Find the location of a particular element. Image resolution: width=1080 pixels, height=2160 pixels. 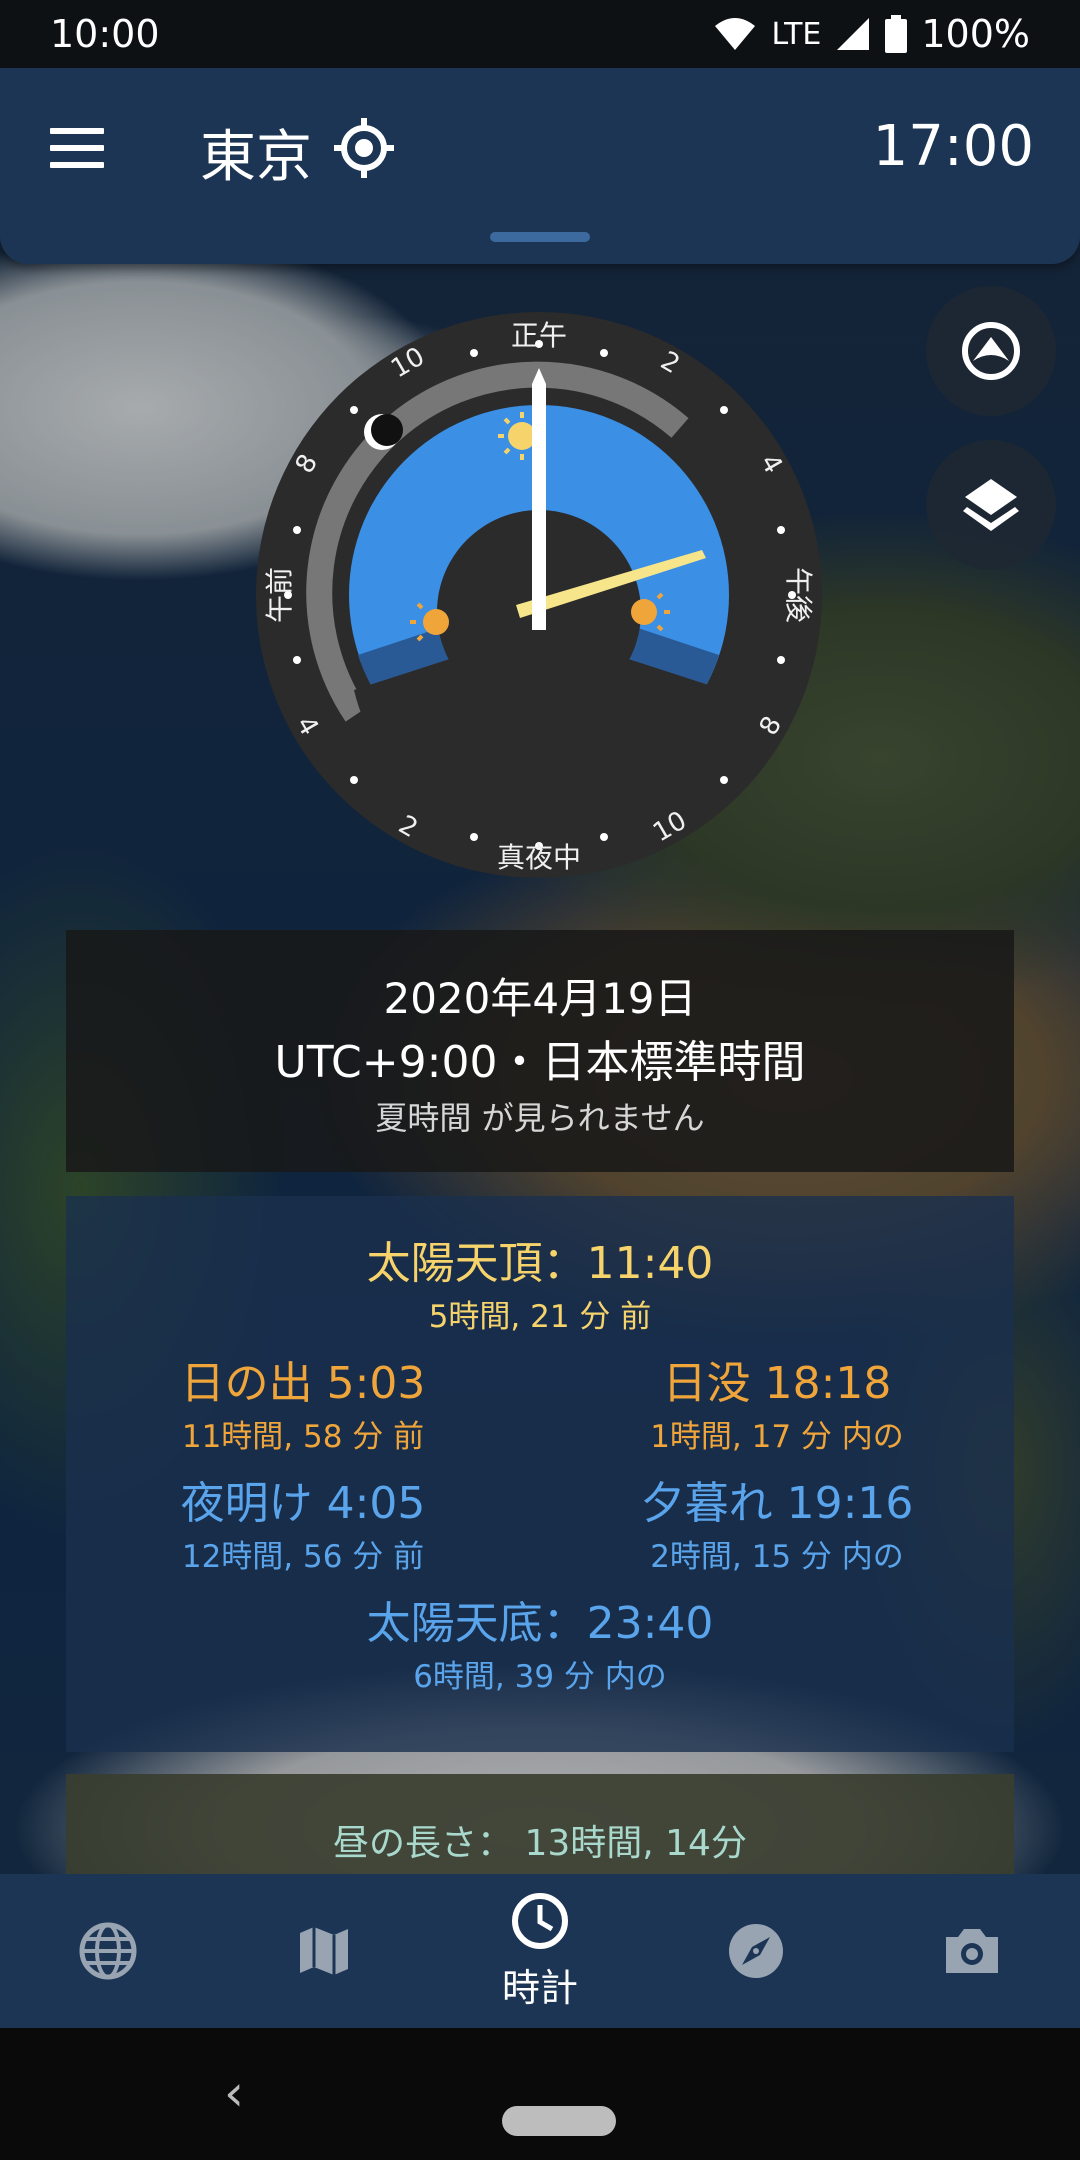

status-time: 10:00 is located at coordinates (105, 34).